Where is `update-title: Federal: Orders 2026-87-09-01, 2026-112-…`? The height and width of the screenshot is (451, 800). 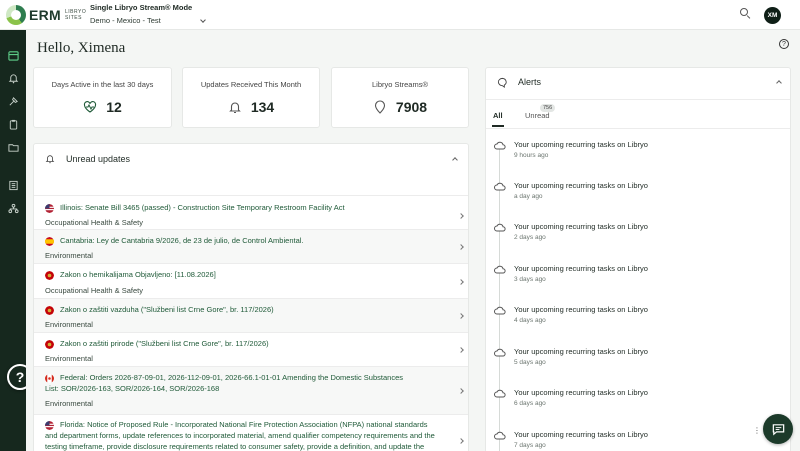 update-title: Federal: Orders 2026-87-09-01, 2026-112-… is located at coordinates (231, 377).